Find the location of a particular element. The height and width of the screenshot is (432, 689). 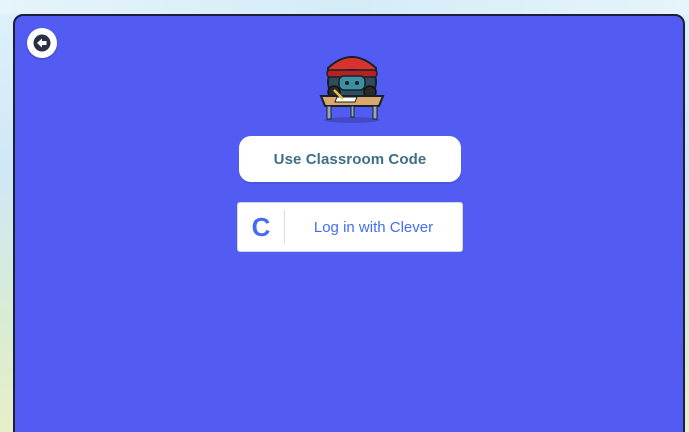

use-classroom-code-label: Use Classroom Code is located at coordinates (350, 159).